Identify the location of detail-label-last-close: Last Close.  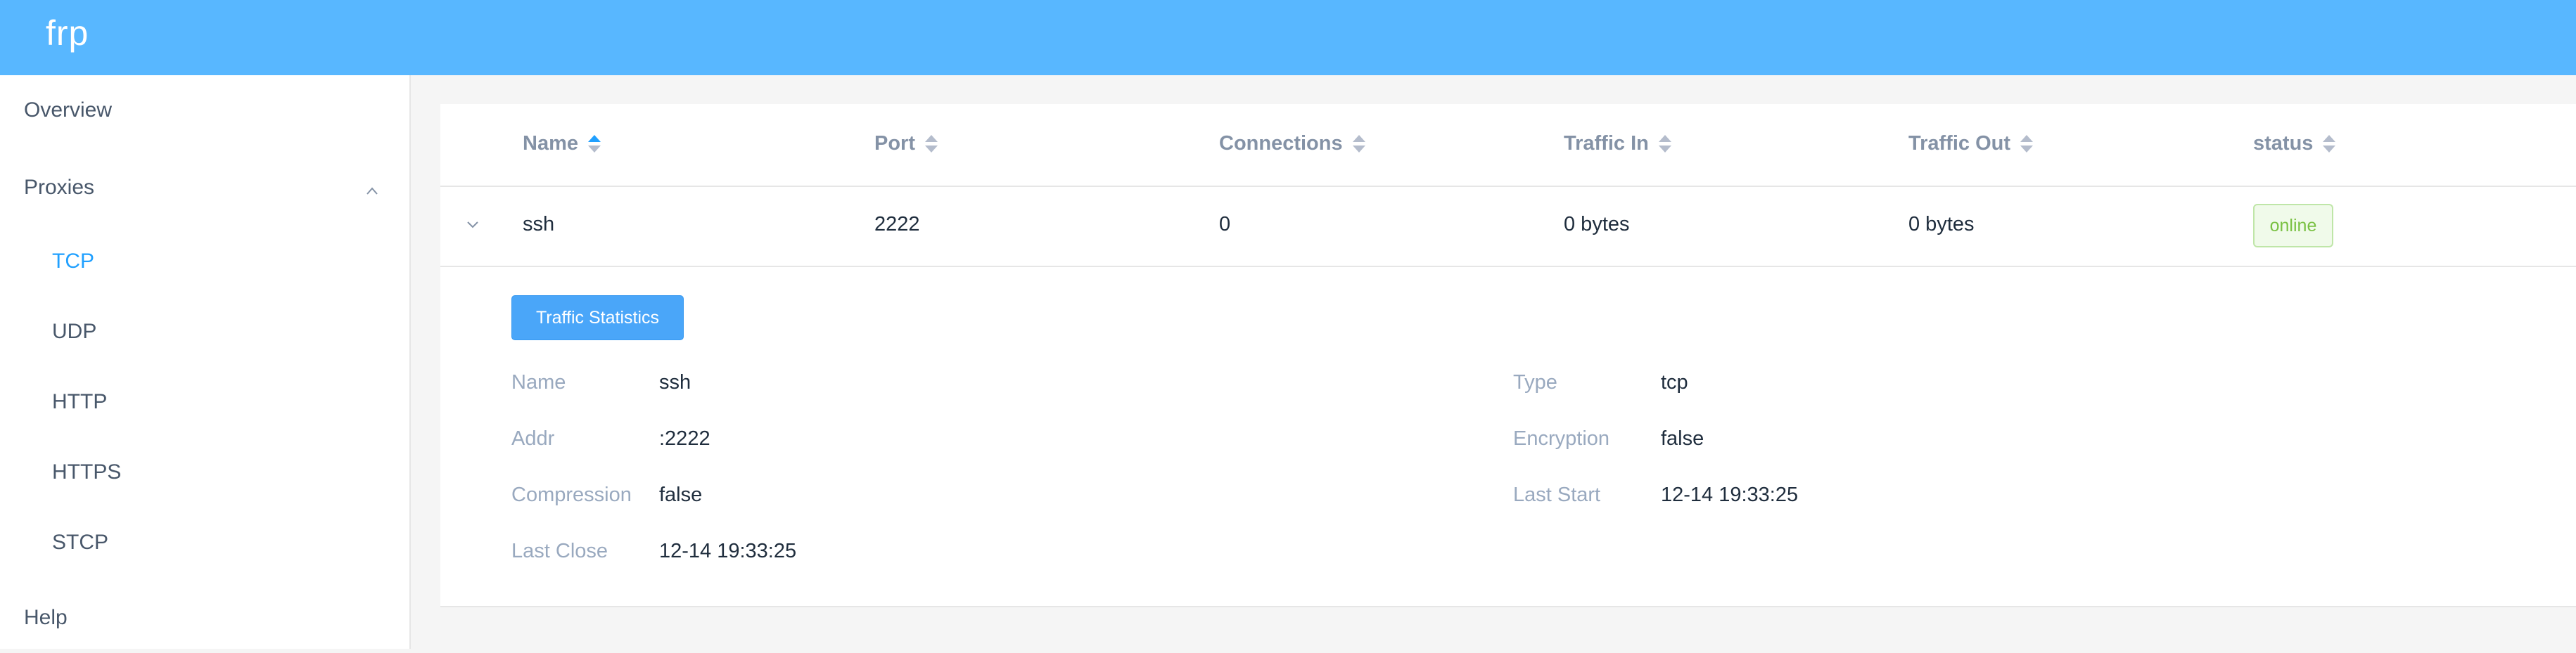
(559, 551).